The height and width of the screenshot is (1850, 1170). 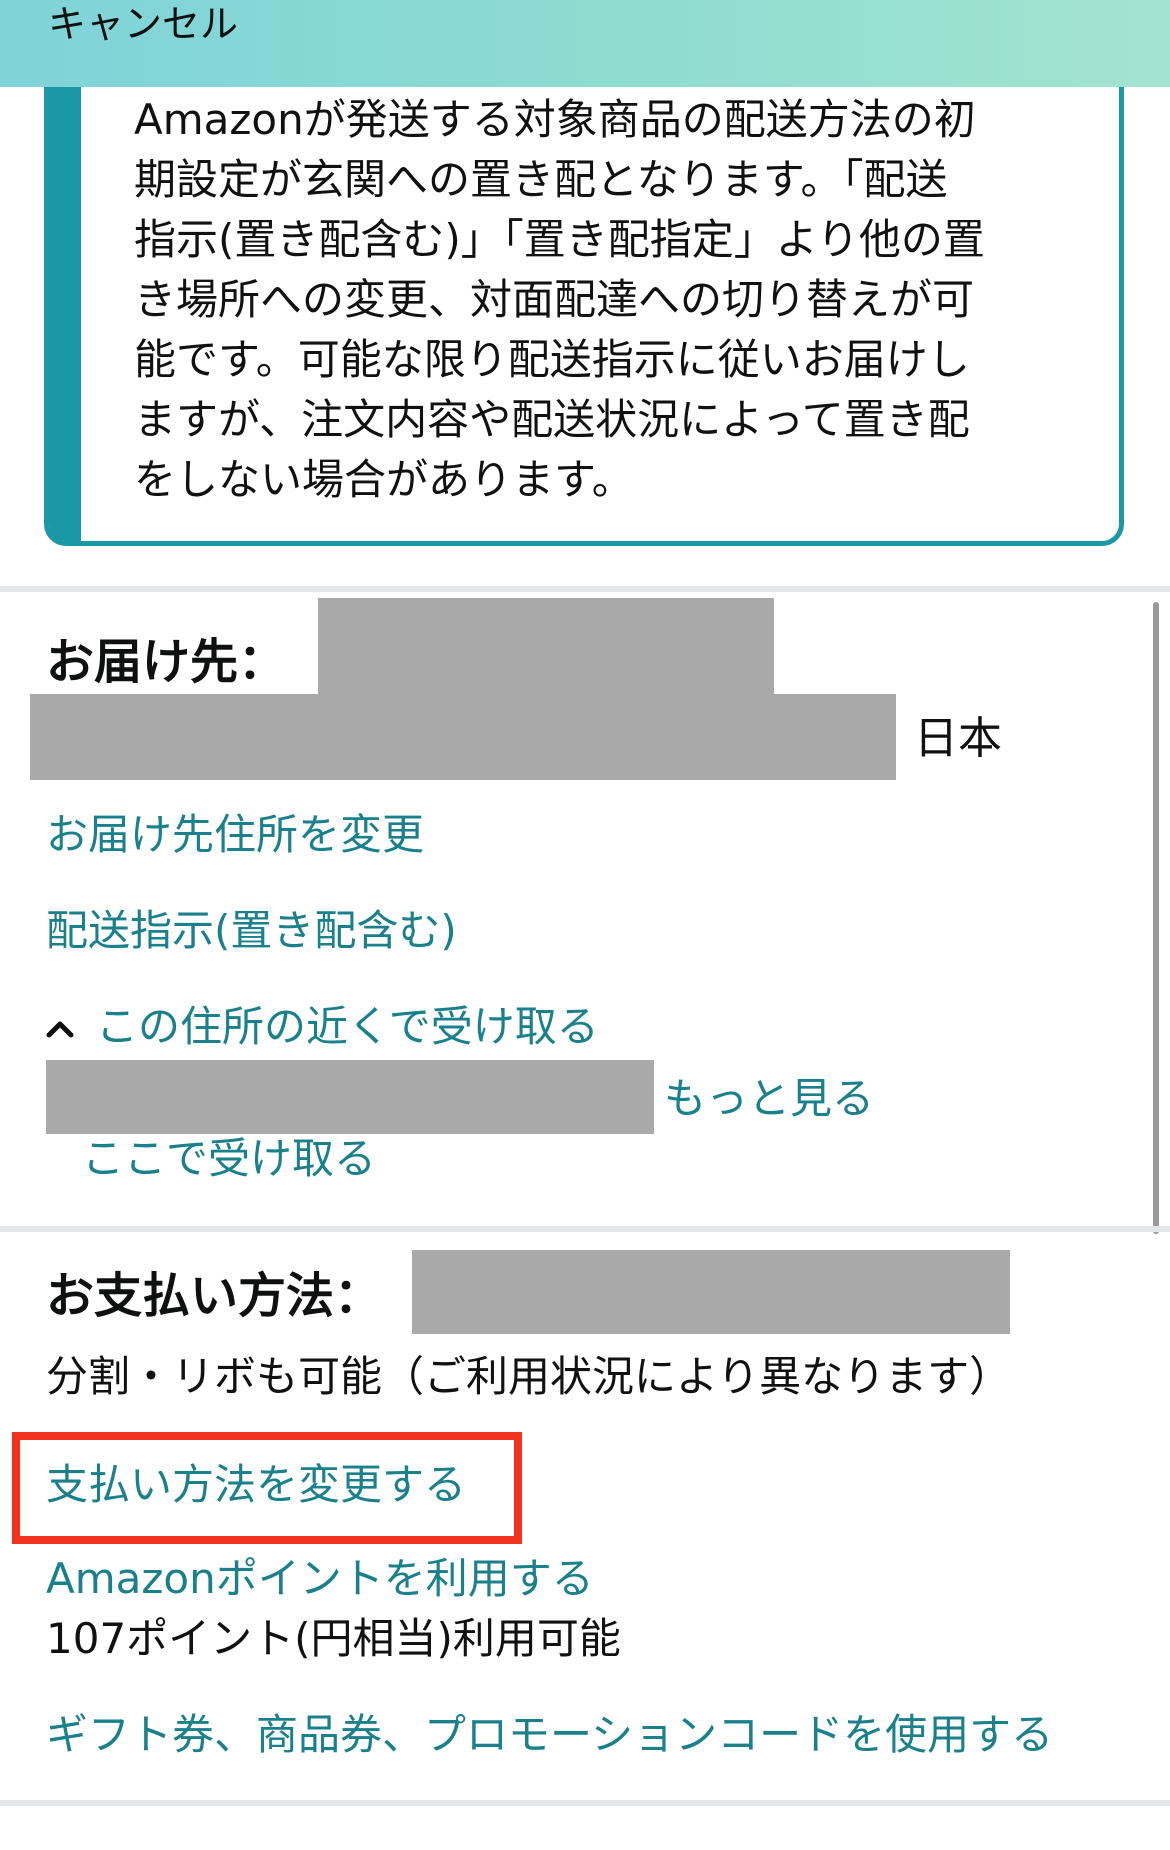 I want to click on chevron-up-icon, so click(x=60, y=1029).